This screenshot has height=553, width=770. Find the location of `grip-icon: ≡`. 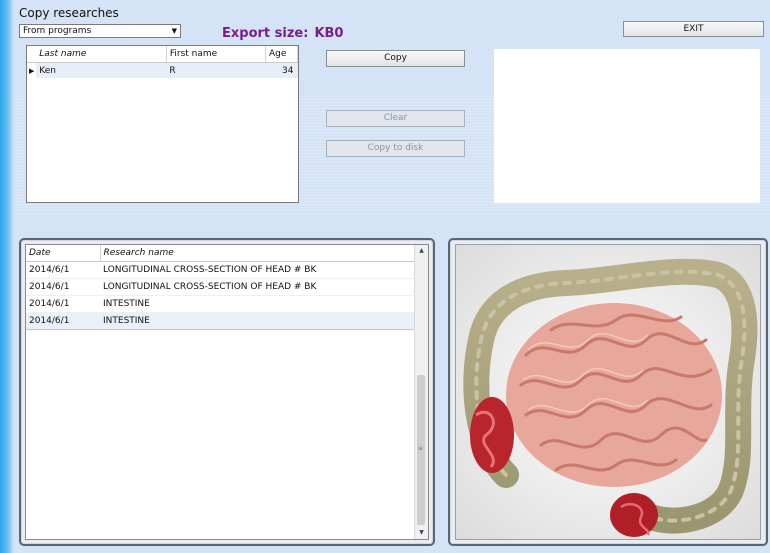

grip-icon: ≡ is located at coordinates (421, 448).